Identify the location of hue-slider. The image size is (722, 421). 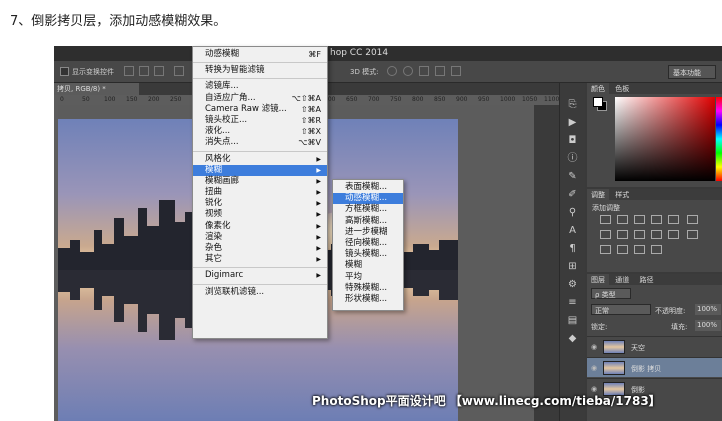
(719, 139).